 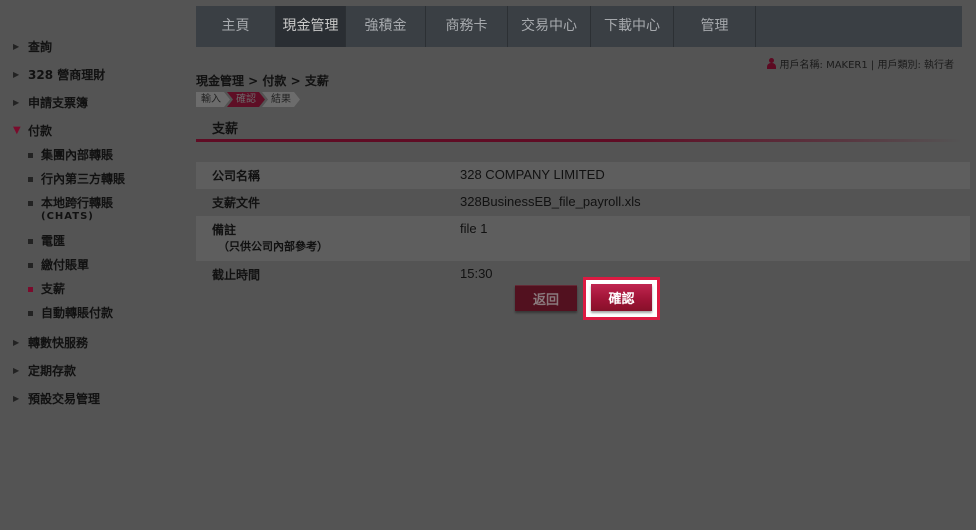 I want to click on submenu-item-label: 本地跨行轉賬, so click(x=77, y=203).